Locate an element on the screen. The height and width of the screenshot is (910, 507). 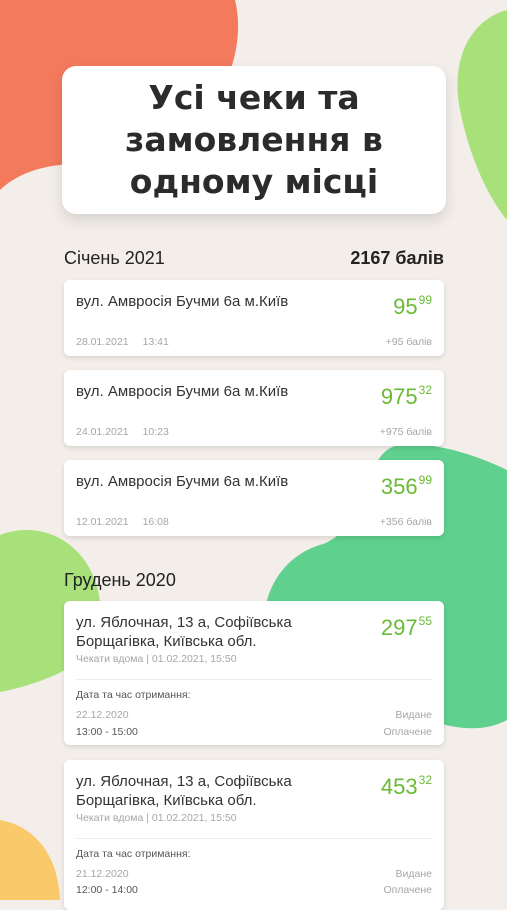
receipt-bonus: +95 балів is located at coordinates (408, 342).